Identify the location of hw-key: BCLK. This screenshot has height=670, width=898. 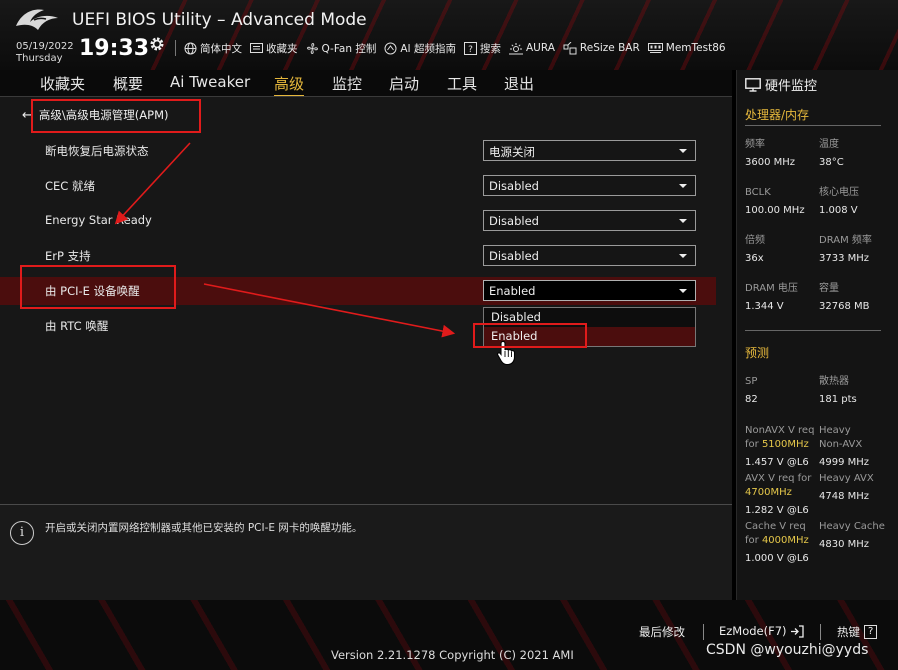
(758, 192).